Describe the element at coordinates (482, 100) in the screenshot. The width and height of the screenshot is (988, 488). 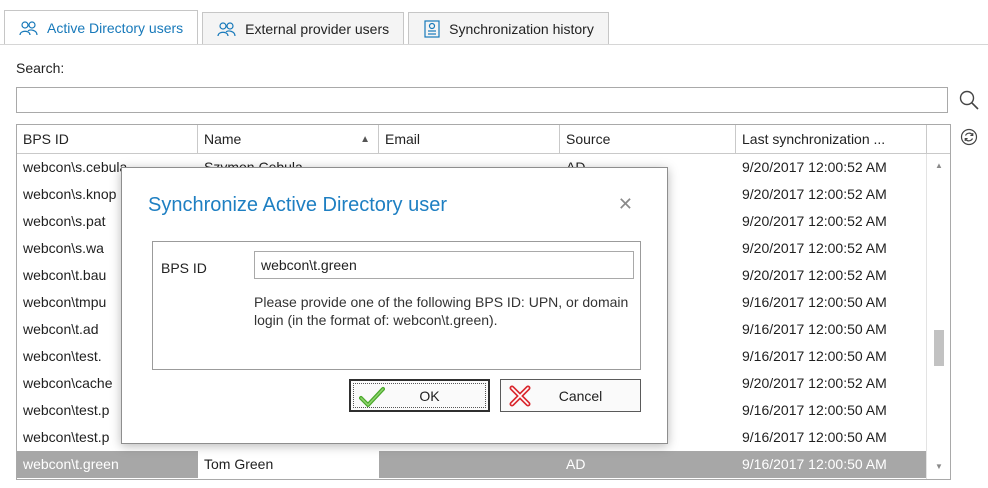
I see `search-input` at that location.